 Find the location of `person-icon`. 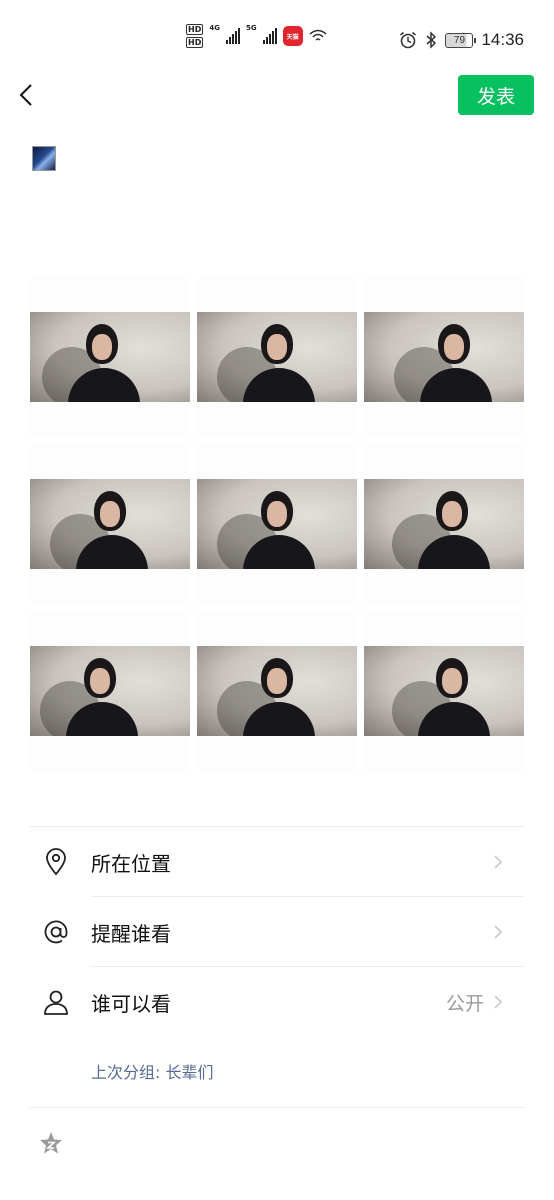

person-icon is located at coordinates (56, 1002).